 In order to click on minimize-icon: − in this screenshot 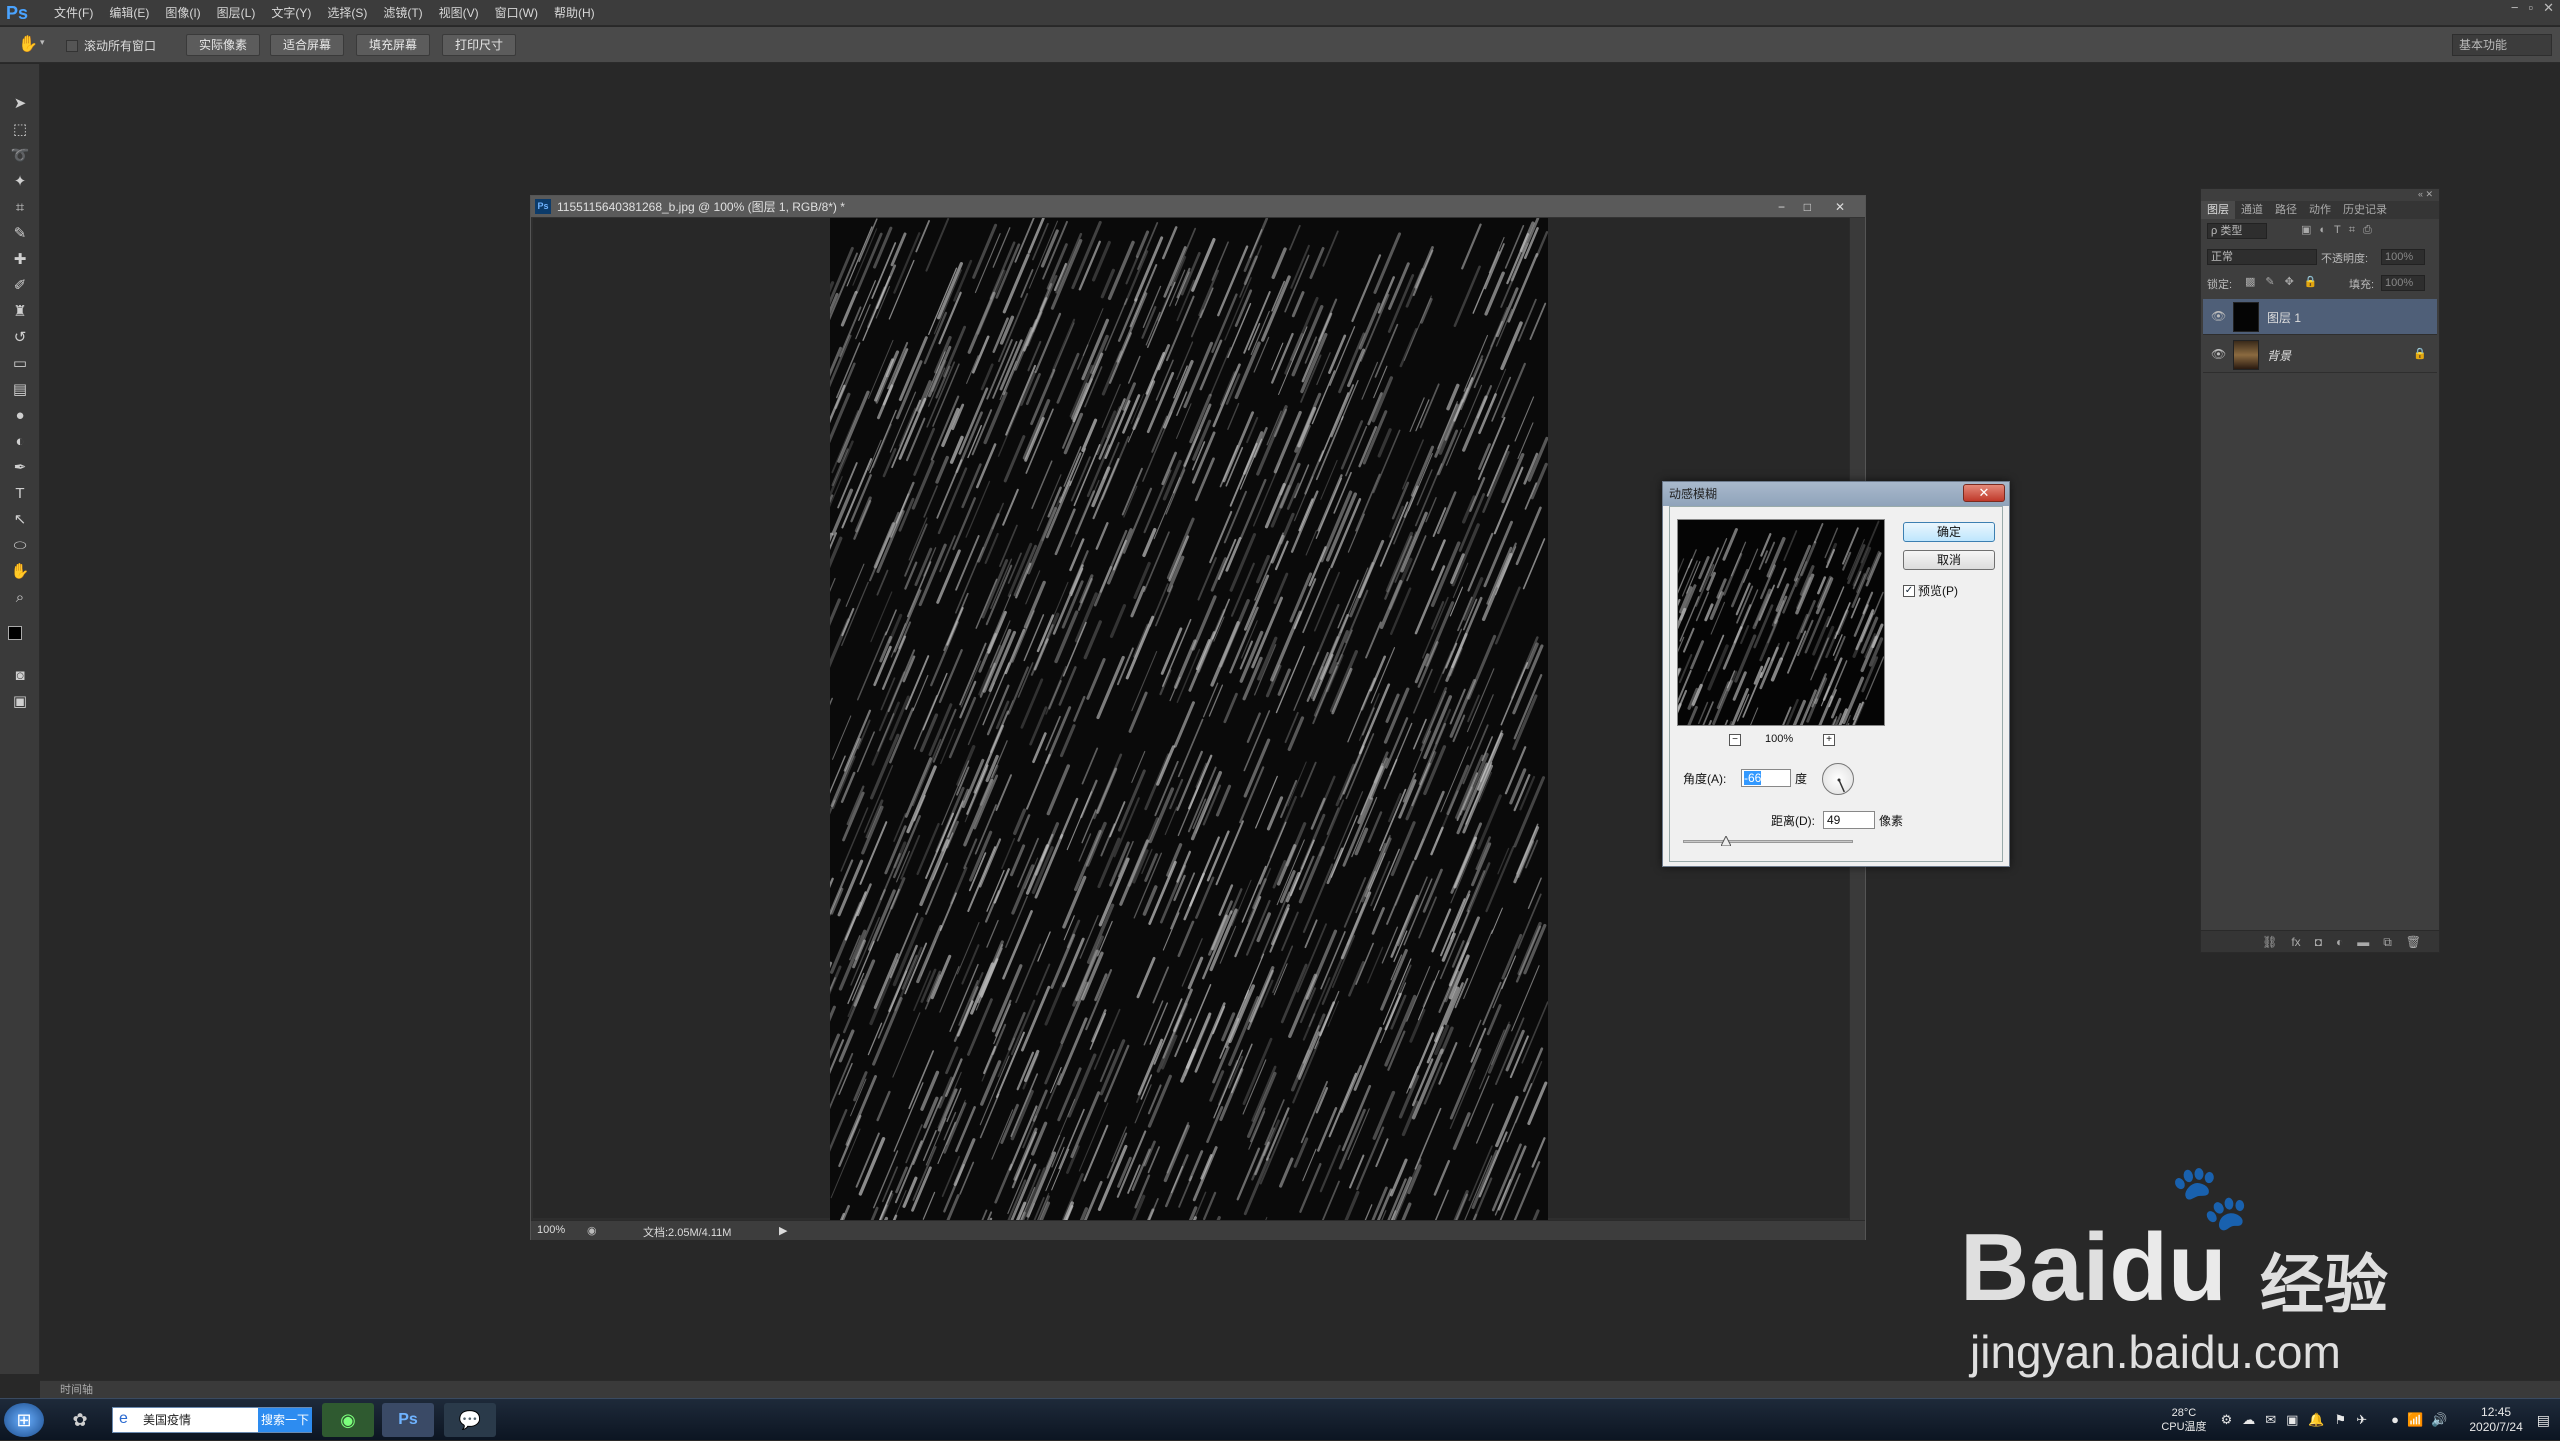, I will do `click(2515, 10)`.